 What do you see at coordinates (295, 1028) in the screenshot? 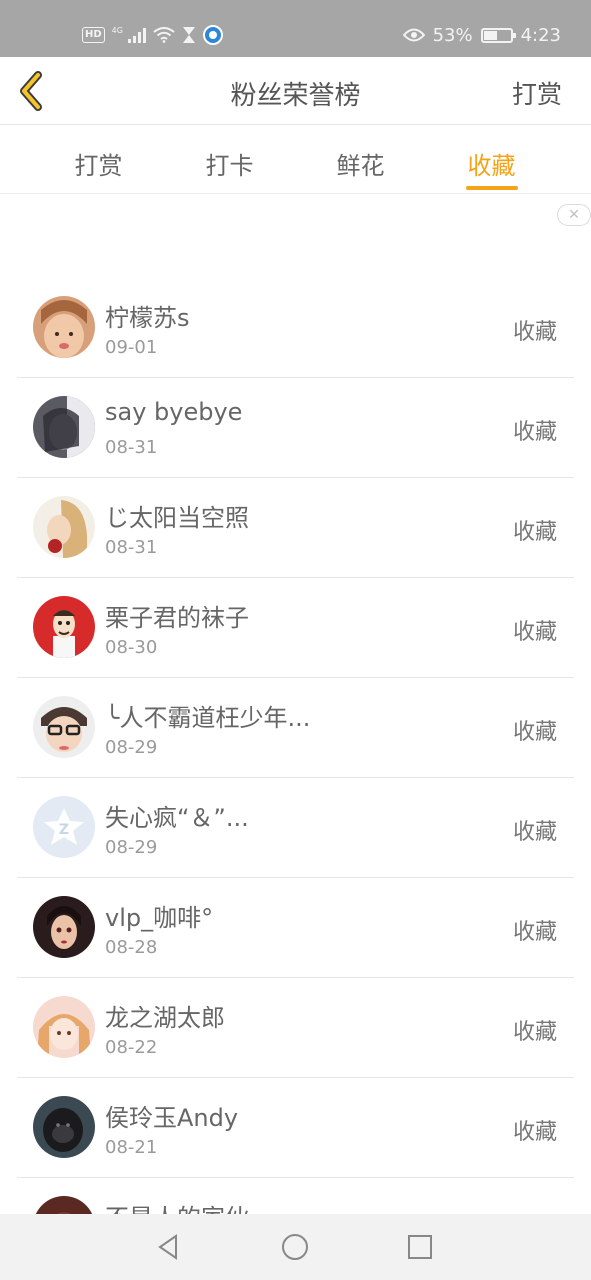
I see `list-item: 龙之湖太郎 08-22 收藏` at bounding box center [295, 1028].